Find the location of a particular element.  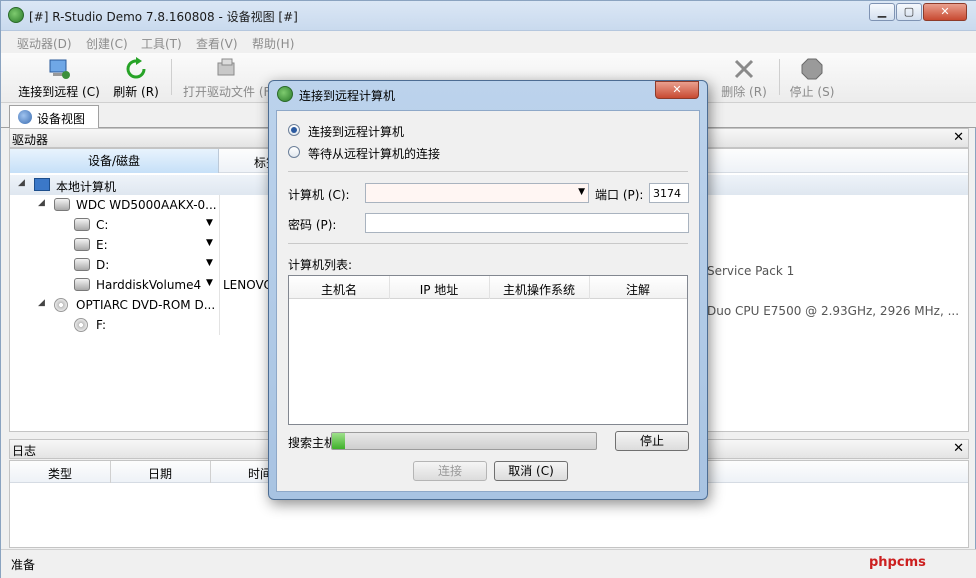

menu-bar: 驱动器(D) 创建(C) 工具(T) 查看(V) 帮助(H) is located at coordinates (488, 42).